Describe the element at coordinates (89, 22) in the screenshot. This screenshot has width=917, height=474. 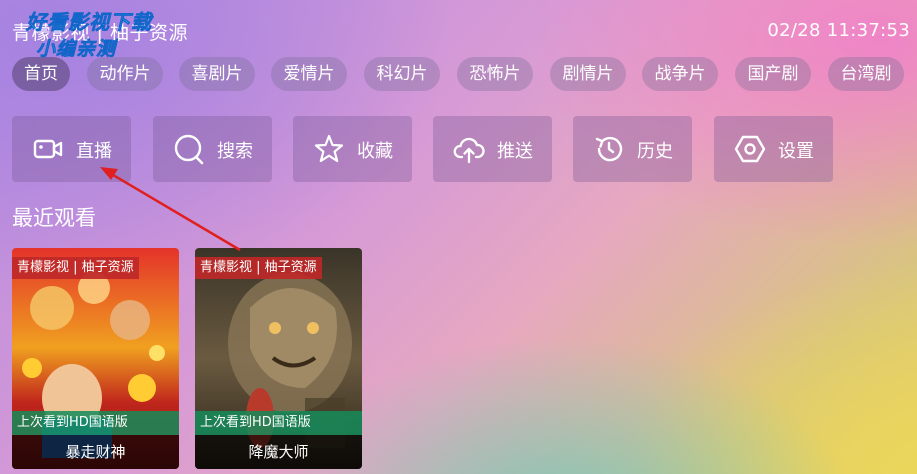
I see `watermark-line1: 好看影视下载` at that location.